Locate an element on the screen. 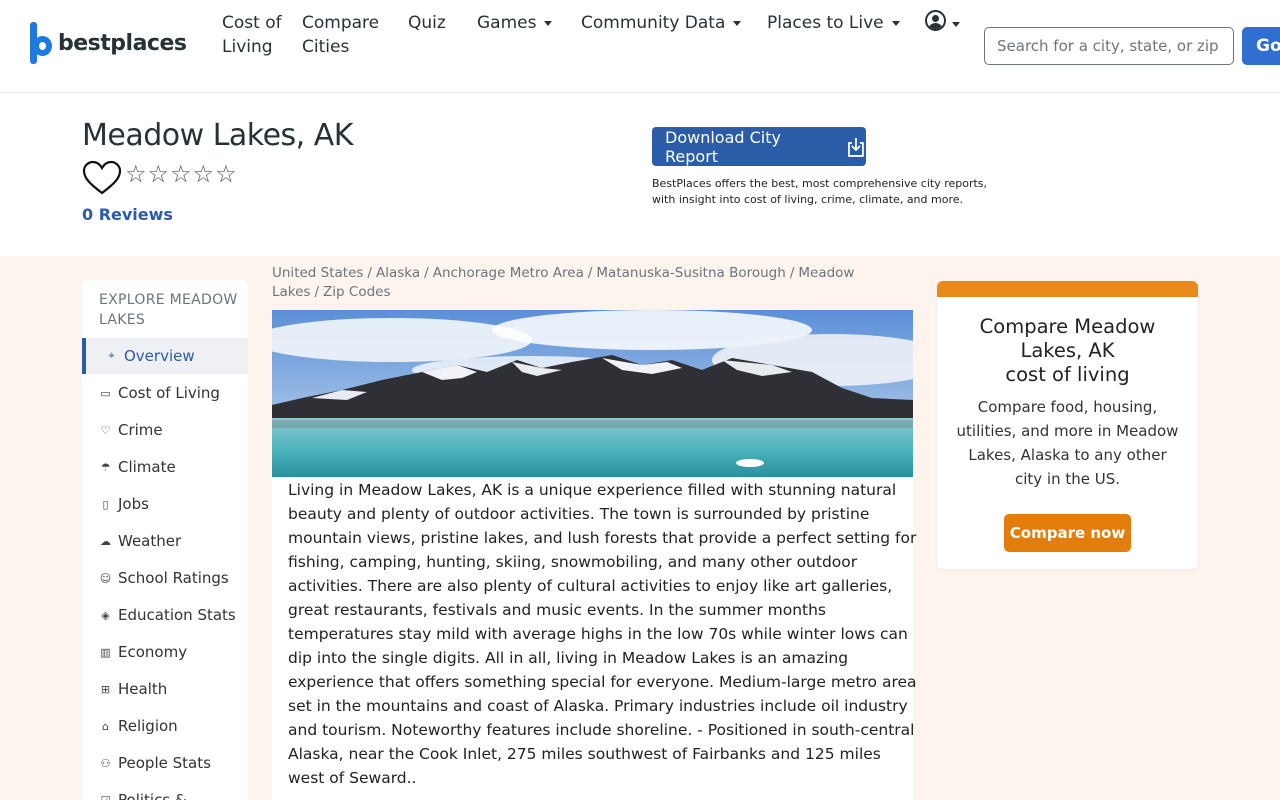 This screenshot has height=800, width=1280. nav-compare-cities-label: Compare Cities is located at coordinates (341, 35).